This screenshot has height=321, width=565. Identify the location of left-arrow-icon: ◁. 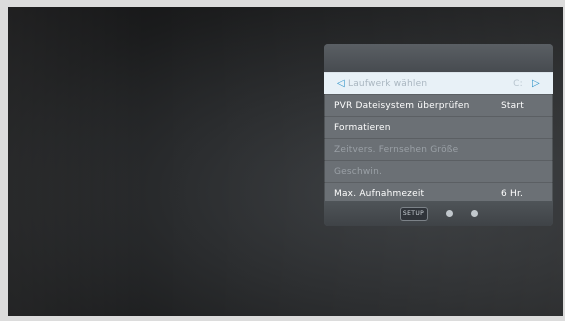
(341, 83).